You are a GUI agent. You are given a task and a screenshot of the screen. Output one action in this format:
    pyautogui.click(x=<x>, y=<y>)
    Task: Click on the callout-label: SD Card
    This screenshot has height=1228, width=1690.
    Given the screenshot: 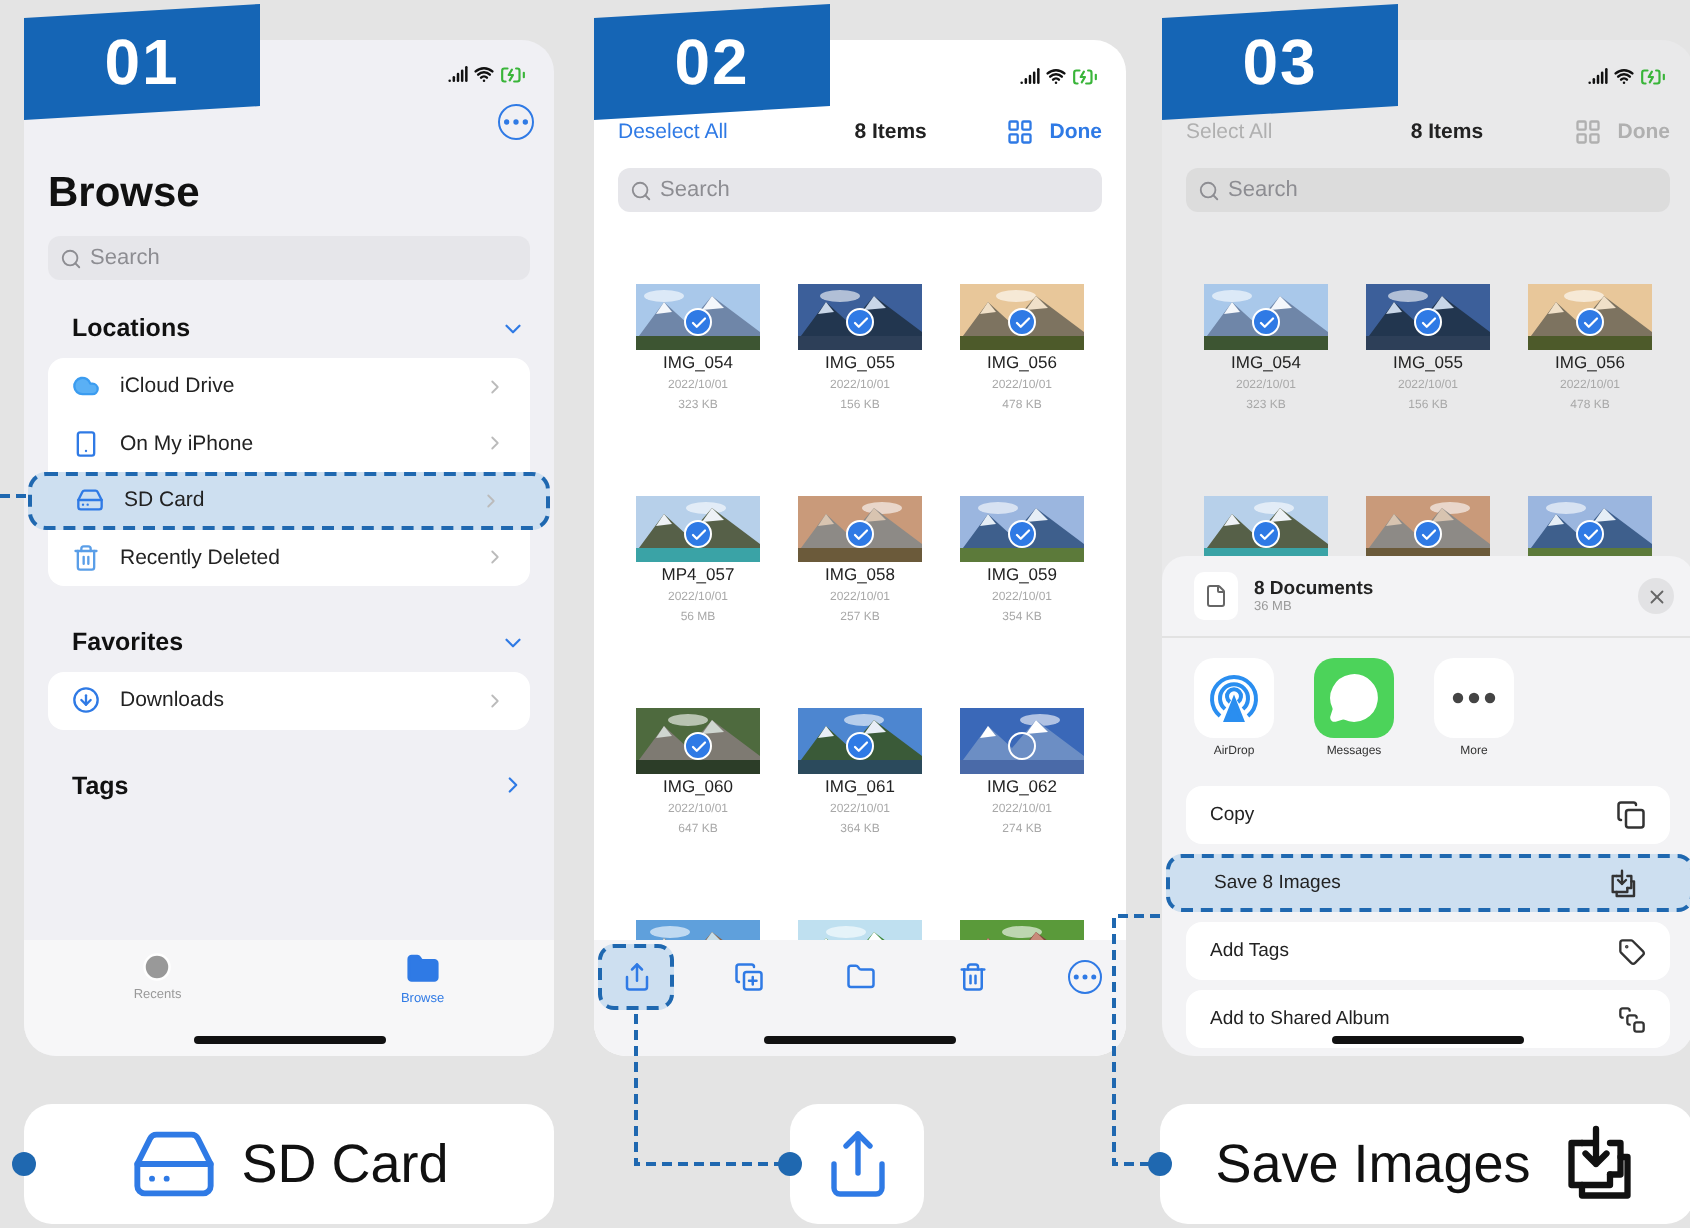 What is the action you would take?
    pyautogui.click(x=345, y=1164)
    